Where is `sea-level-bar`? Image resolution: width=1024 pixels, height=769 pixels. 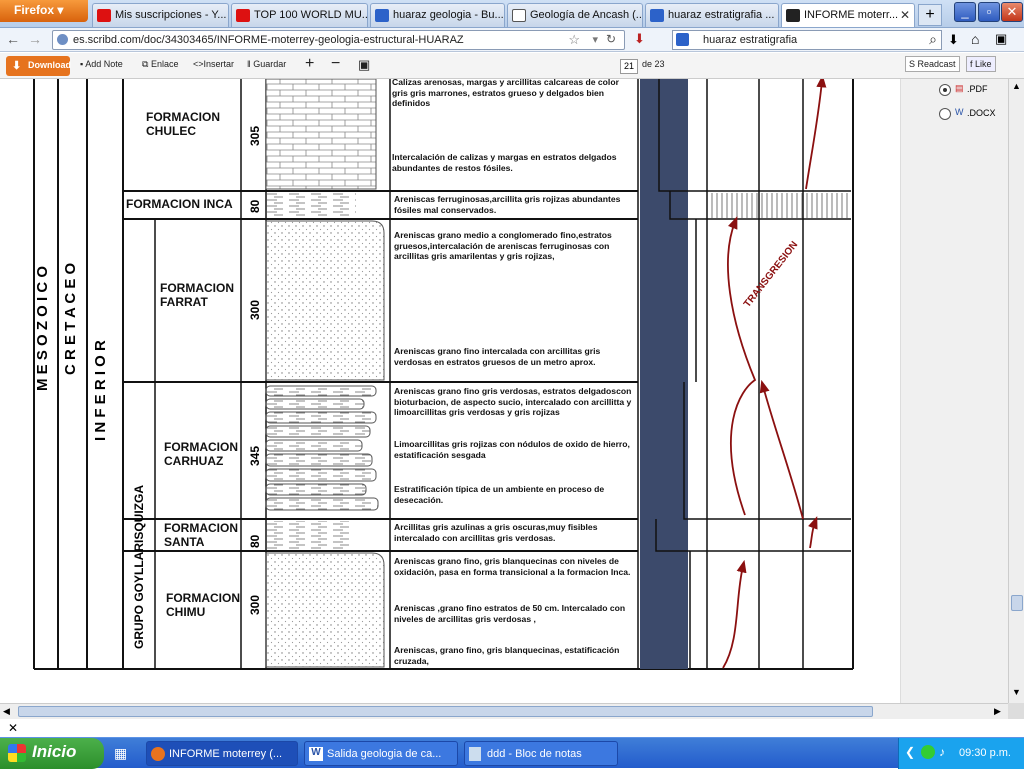 sea-level-bar is located at coordinates (664, 374).